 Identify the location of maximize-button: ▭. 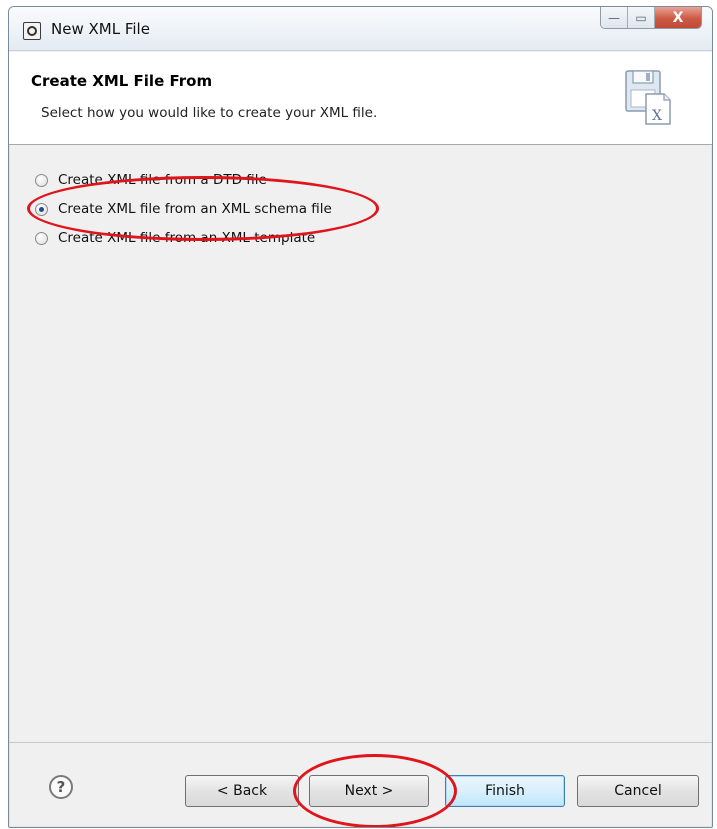
(641, 17).